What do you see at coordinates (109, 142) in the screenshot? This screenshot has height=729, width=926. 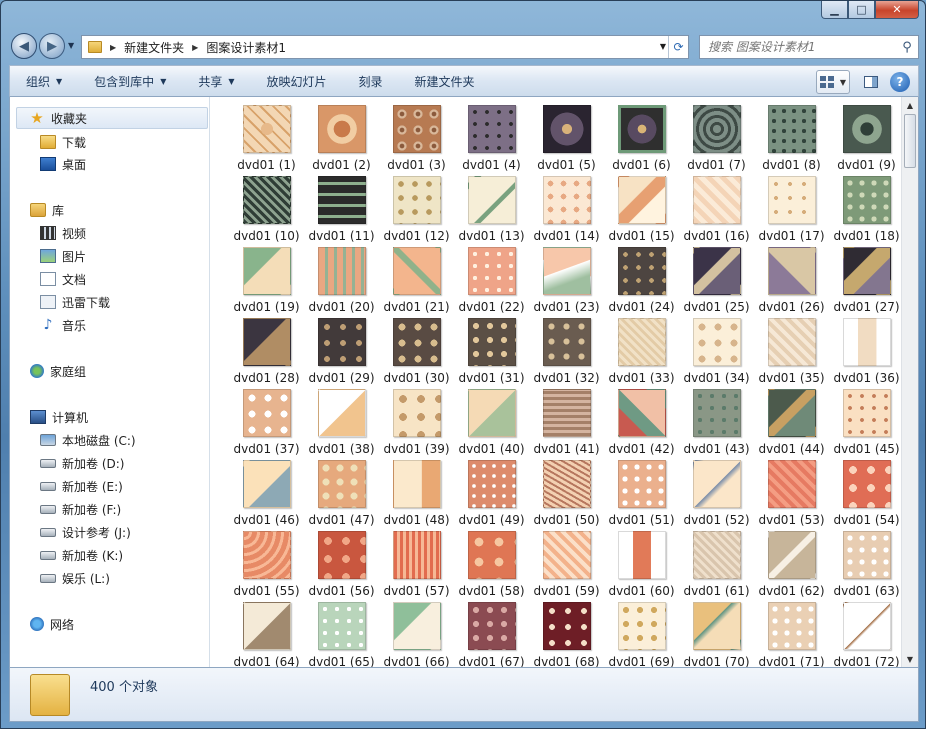 I see `sidebar-item-downloads: 下载` at bounding box center [109, 142].